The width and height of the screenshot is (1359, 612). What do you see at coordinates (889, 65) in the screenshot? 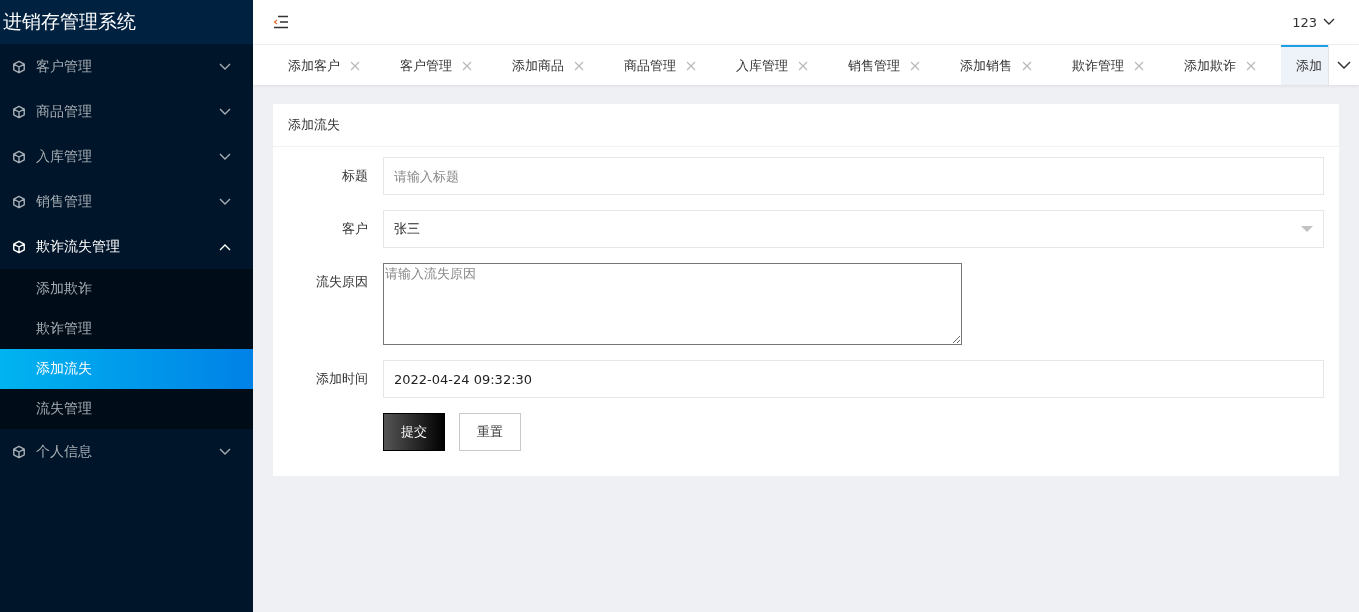
I see `tab: 销售管理` at bounding box center [889, 65].